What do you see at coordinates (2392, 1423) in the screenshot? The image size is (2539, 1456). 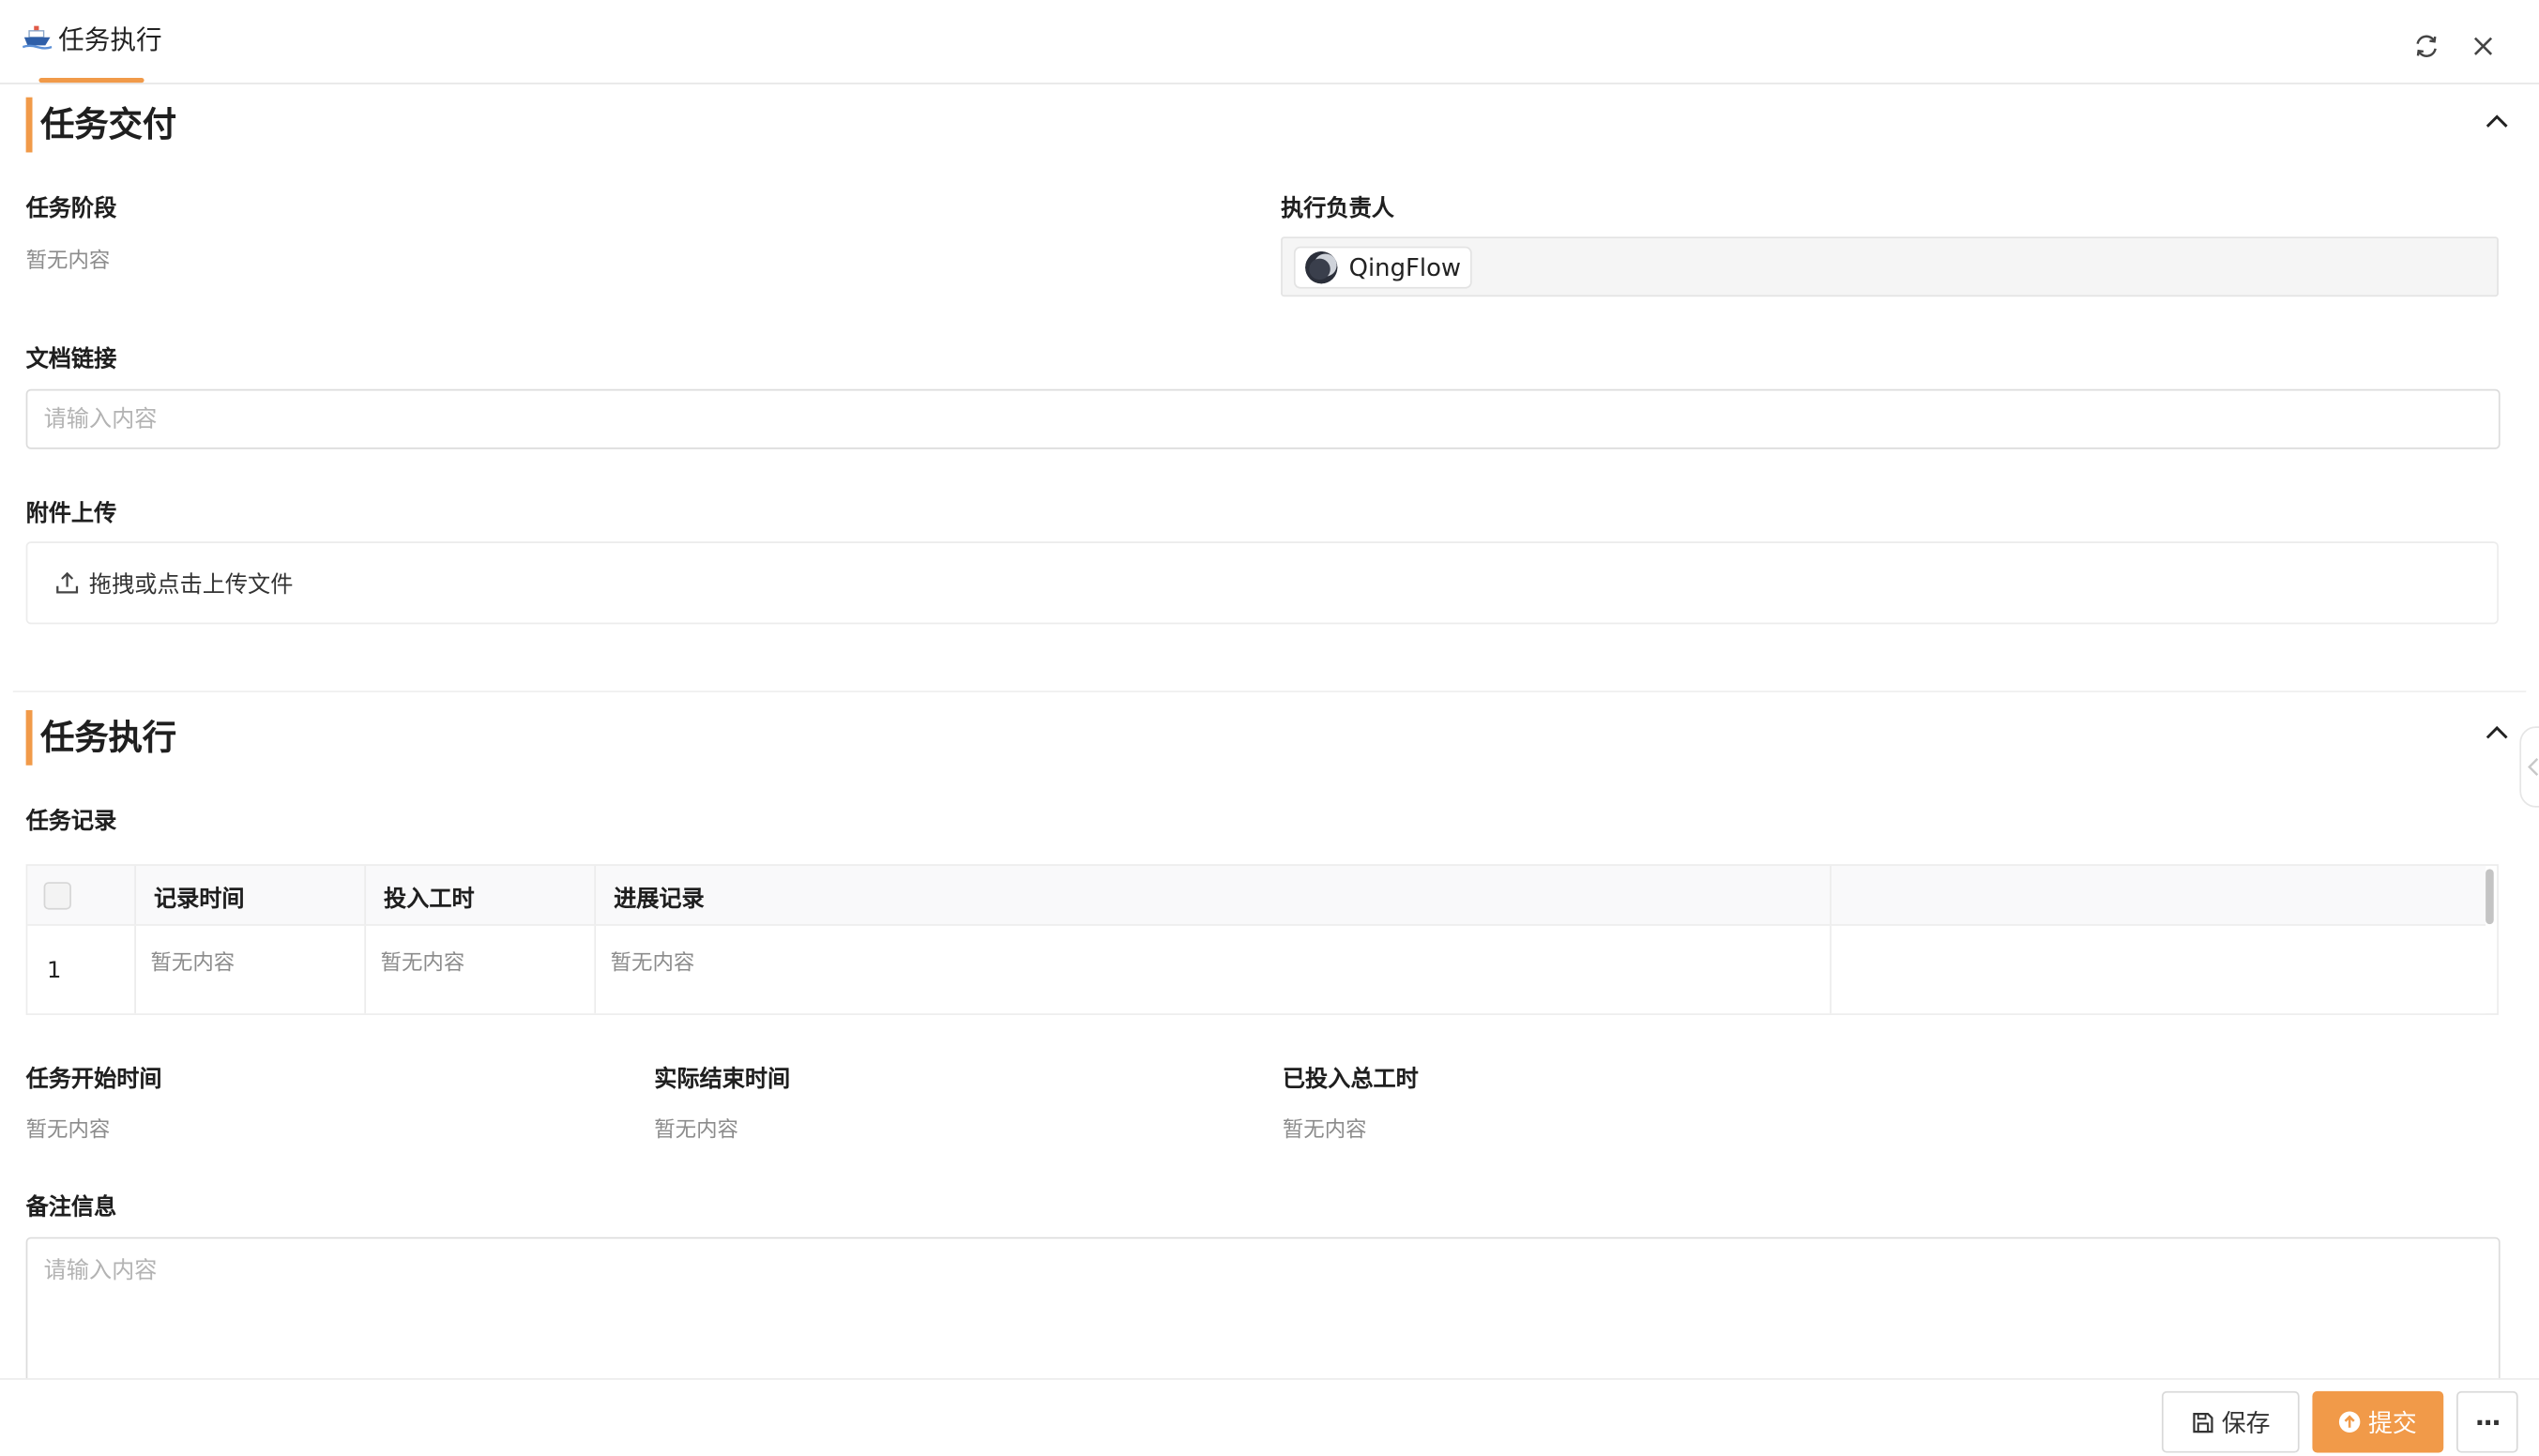 I see `submit-label: 提交` at bounding box center [2392, 1423].